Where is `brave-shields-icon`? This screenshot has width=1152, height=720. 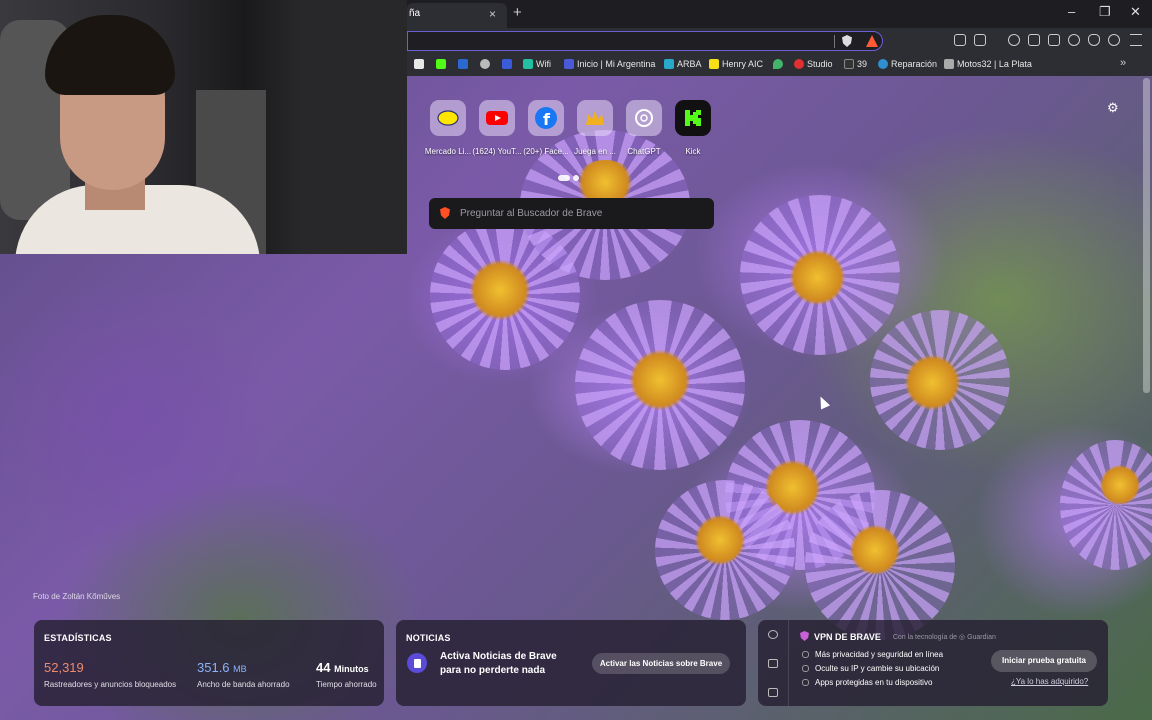 brave-shields-icon is located at coordinates (847, 41).